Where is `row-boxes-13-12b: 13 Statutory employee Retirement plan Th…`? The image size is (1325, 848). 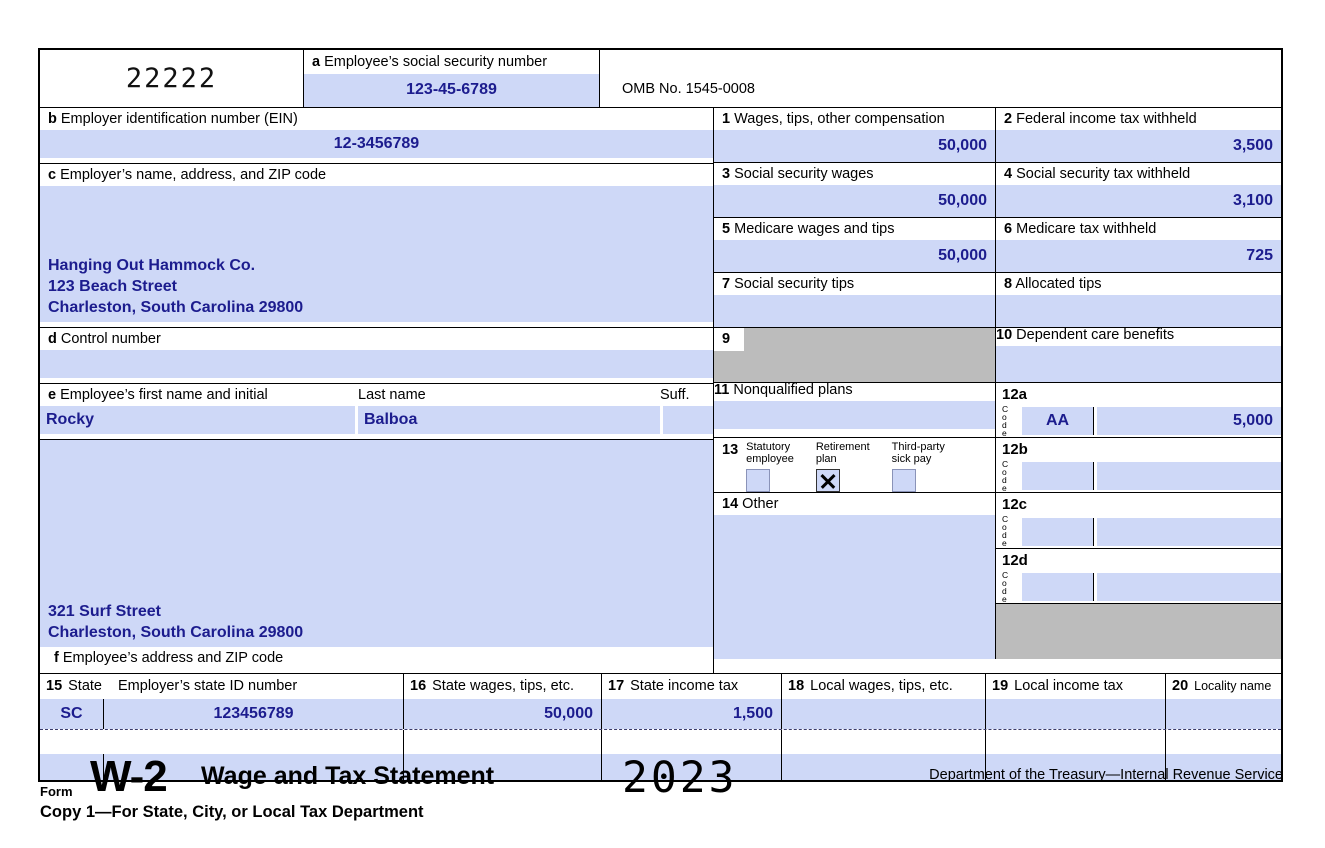 row-boxes-13-12b: 13 Statutory employee Retirement plan Th… is located at coordinates (997, 465).